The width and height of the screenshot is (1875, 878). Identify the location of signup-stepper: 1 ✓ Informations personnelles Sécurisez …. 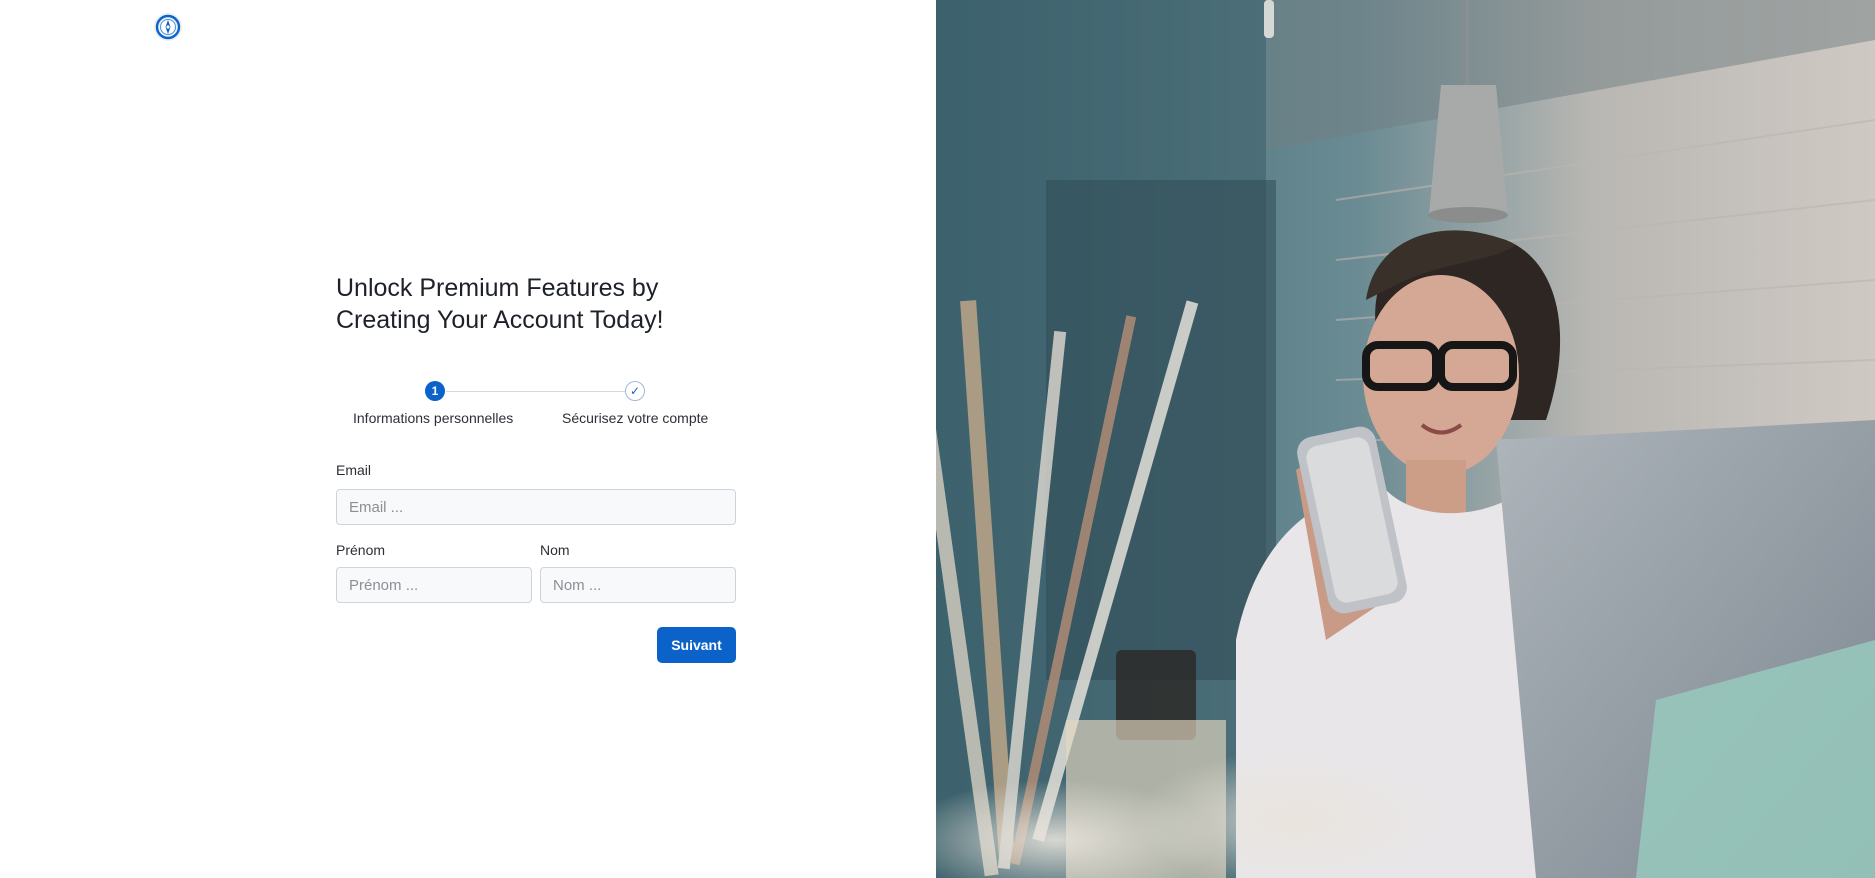
(536, 405).